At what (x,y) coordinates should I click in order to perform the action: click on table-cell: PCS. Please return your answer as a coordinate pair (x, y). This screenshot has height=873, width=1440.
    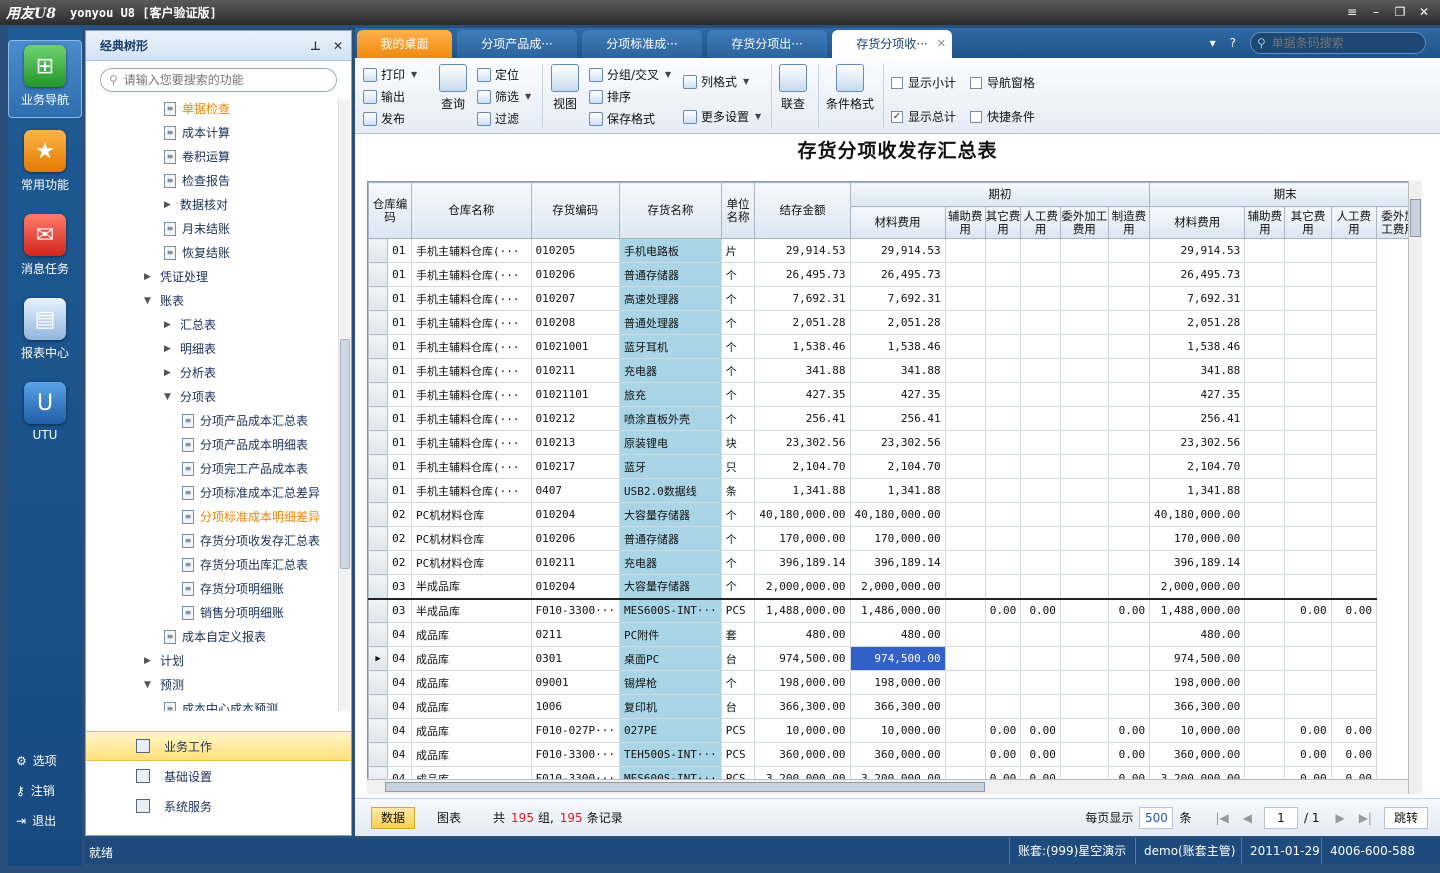
    Looking at the image, I should click on (738, 730).